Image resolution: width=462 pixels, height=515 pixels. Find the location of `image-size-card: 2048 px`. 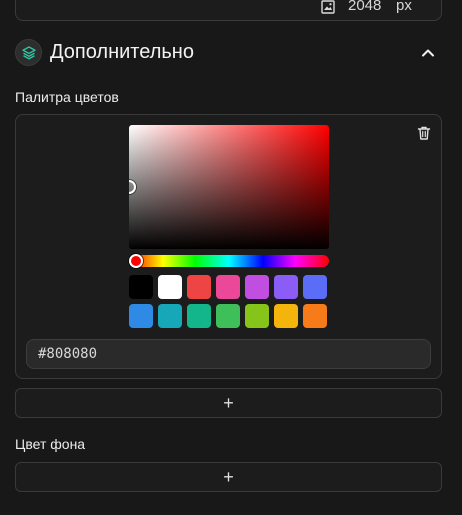

image-size-card: 2048 px is located at coordinates (228, 10).